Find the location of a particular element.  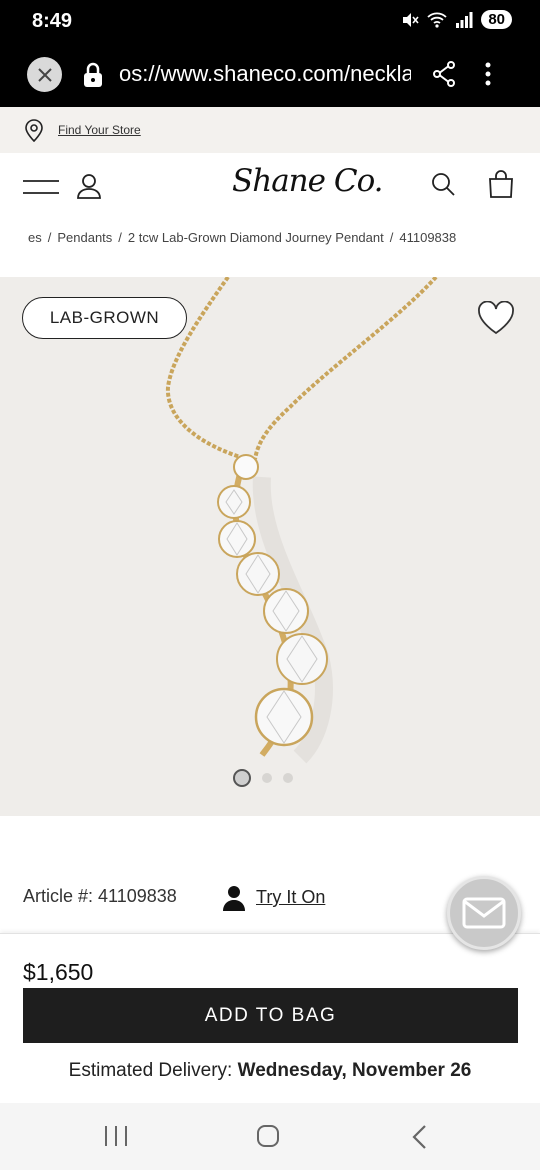

delivery-date: Wednesday, November 26 is located at coordinates (354, 1070).